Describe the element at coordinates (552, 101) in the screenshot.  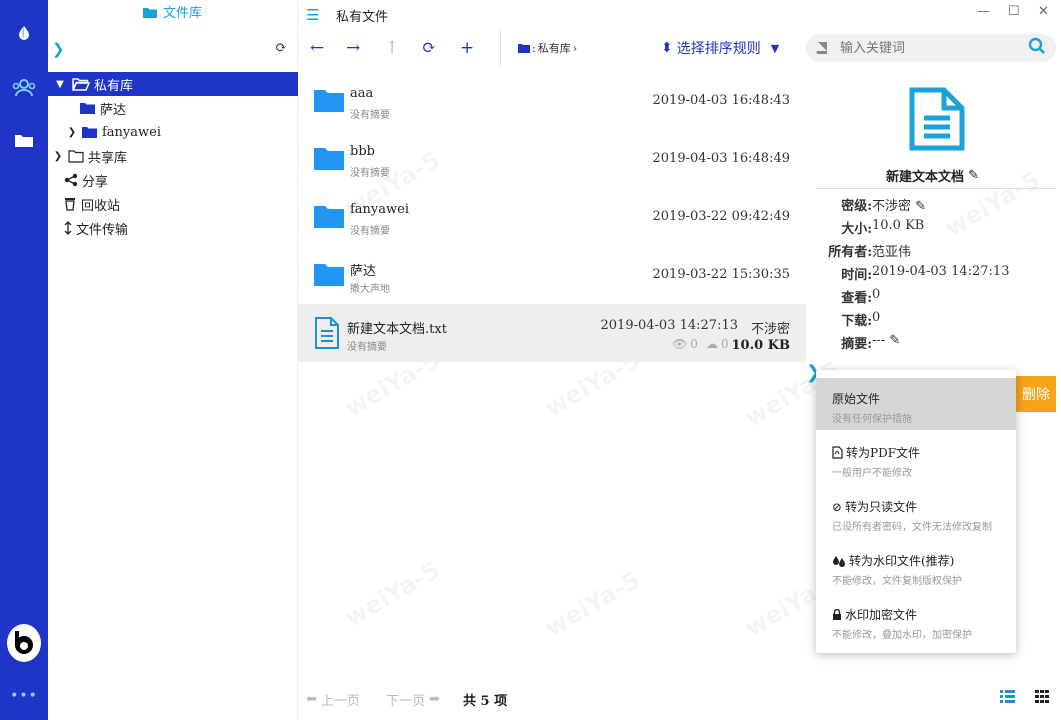
I see `list-item: aaa 没有摘要 2019-04-03 16:48:43` at that location.